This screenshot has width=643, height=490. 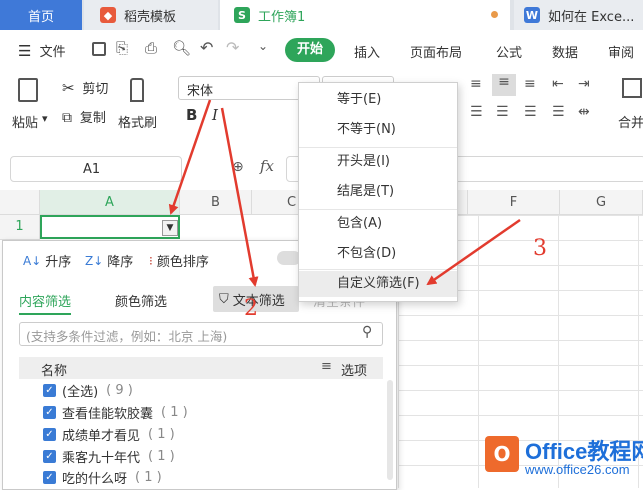 What do you see at coordinates (251, 308) in the screenshot?
I see `annotation-number-2: 2` at bounding box center [251, 308].